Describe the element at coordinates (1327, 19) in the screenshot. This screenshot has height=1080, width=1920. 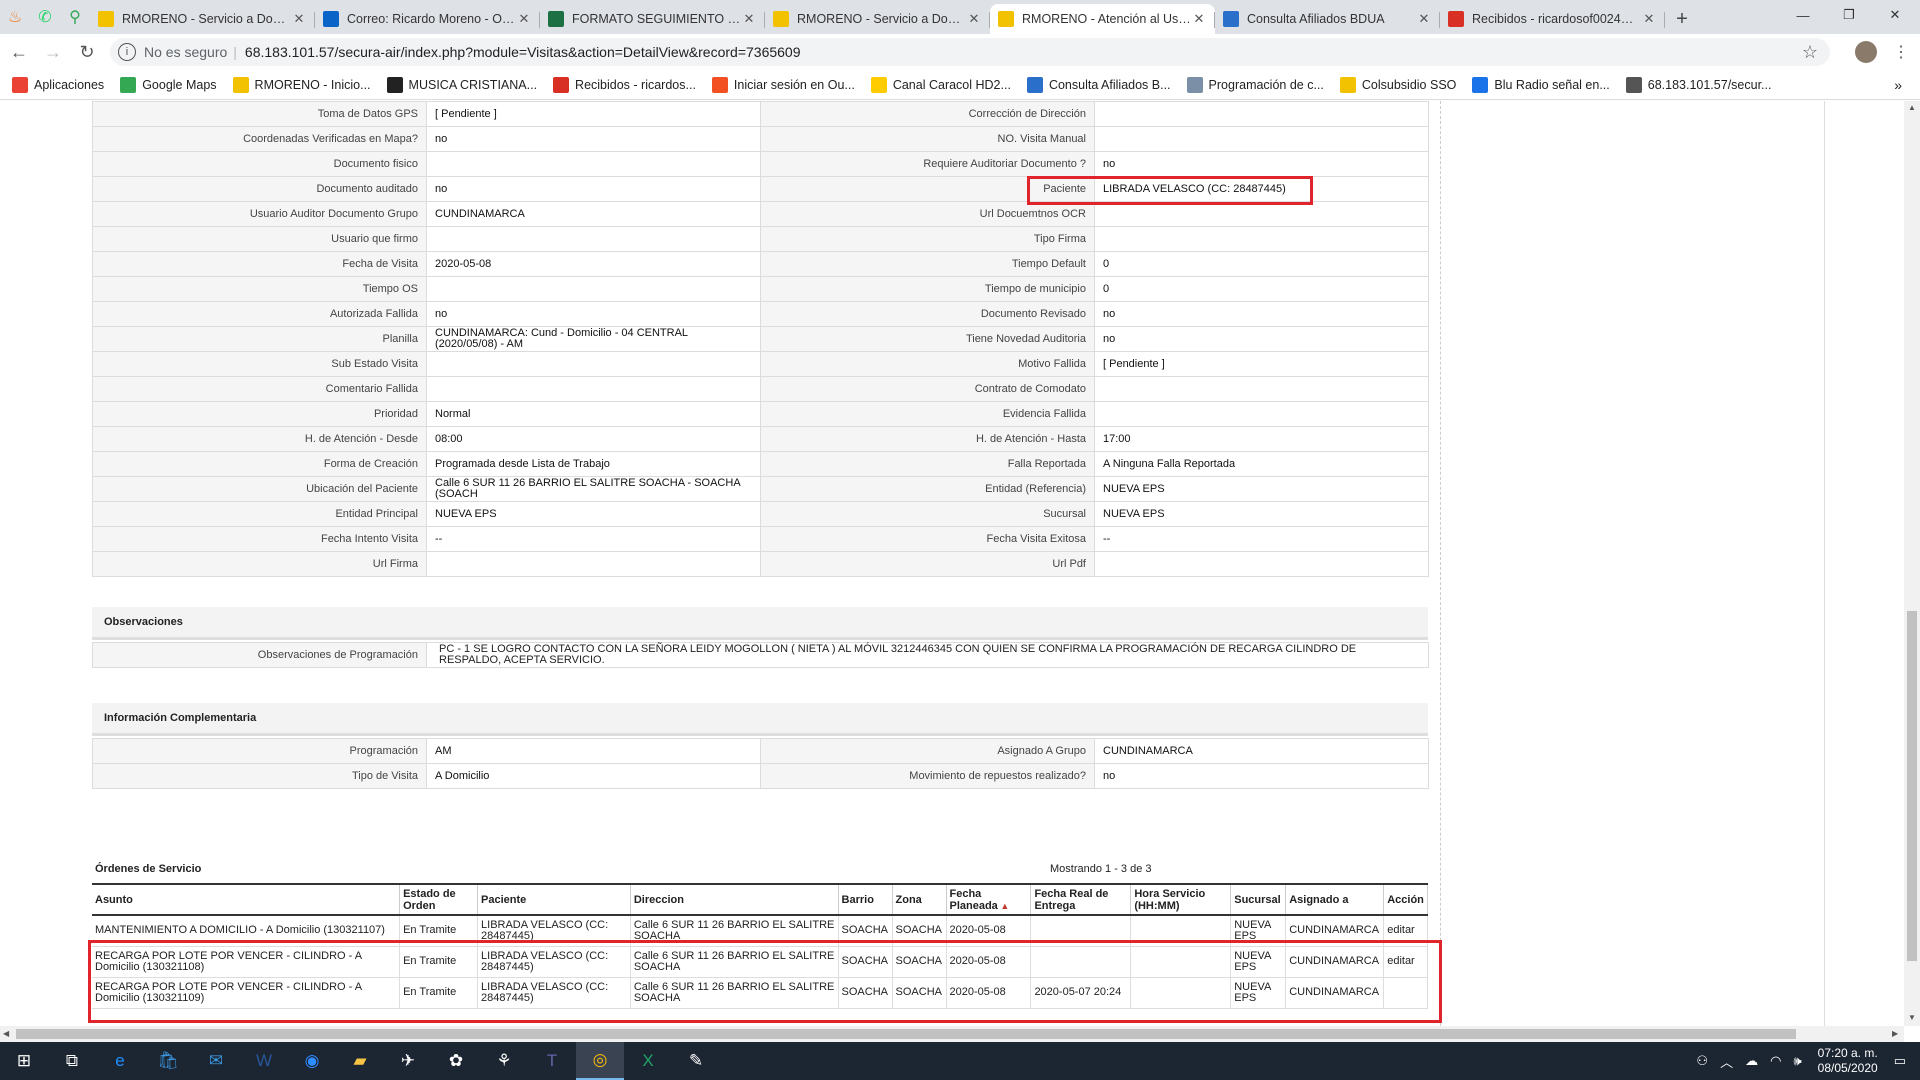
I see `browser-tab: Consulta Afiliados BDUA ✕` at that location.